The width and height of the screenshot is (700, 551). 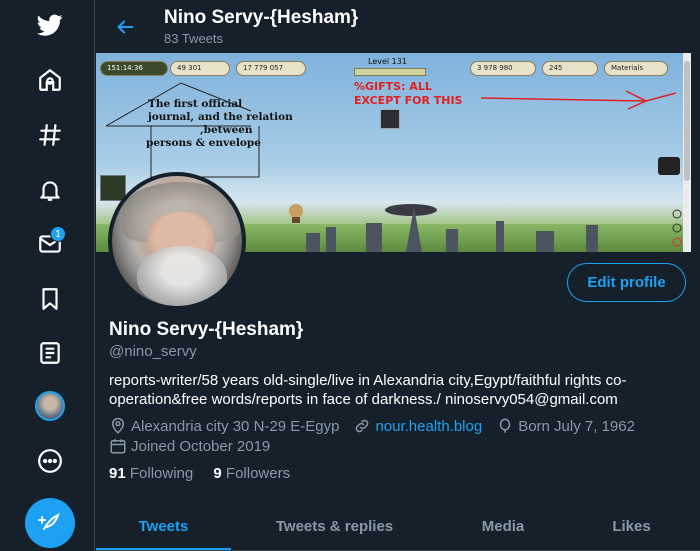 I want to click on hud-value: 17 779 057, so click(x=271, y=68).